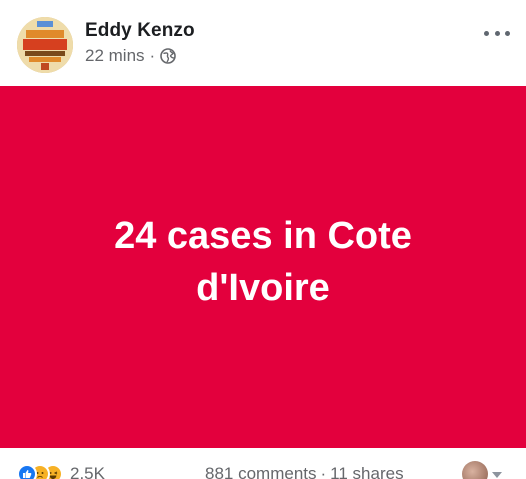 Image resolution: width=526 pixels, height=479 pixels. I want to click on more-options-button, so click(497, 33).